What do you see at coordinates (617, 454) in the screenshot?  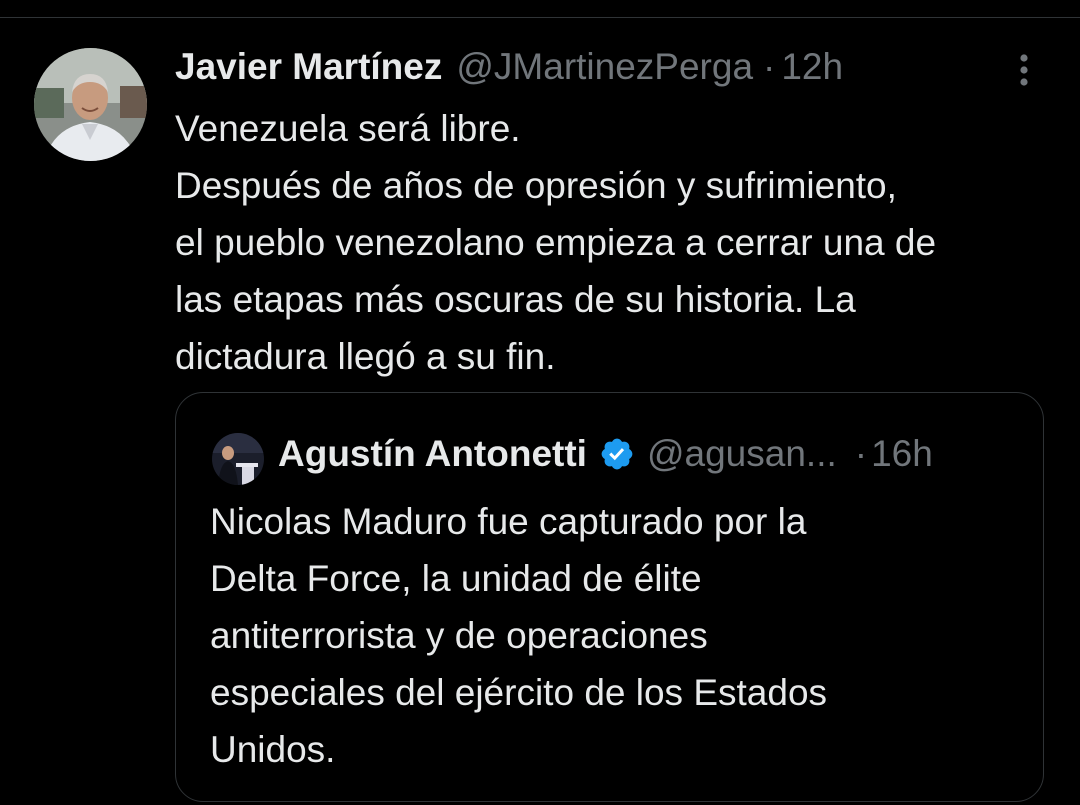 I see `verified-badge-icon` at bounding box center [617, 454].